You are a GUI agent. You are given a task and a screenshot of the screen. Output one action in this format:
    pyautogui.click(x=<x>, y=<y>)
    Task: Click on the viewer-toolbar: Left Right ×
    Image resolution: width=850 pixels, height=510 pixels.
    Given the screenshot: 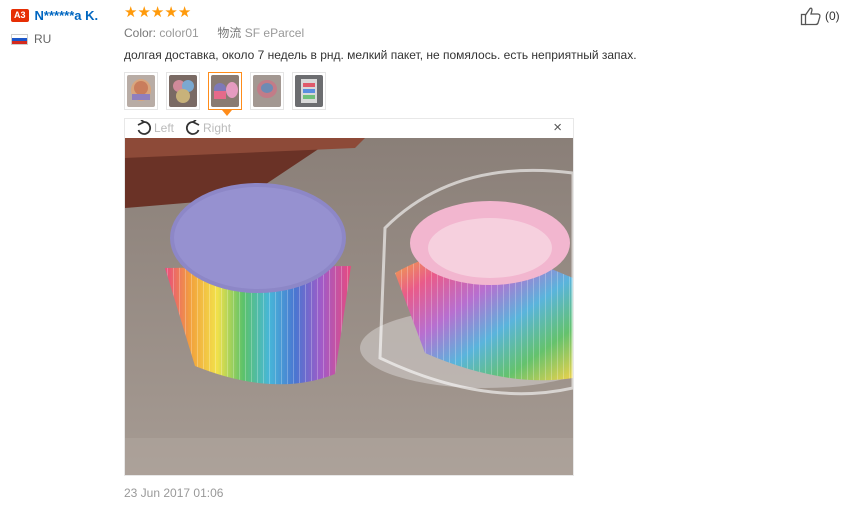 What is the action you would take?
    pyautogui.click(x=349, y=128)
    